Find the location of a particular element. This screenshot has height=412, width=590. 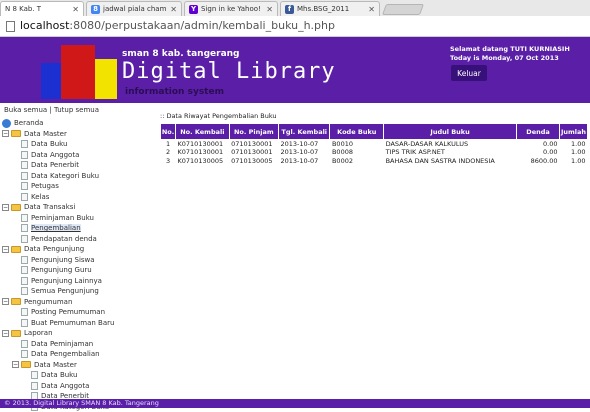

sidebar-item: Data Kategori Buku is located at coordinates (76, 176).